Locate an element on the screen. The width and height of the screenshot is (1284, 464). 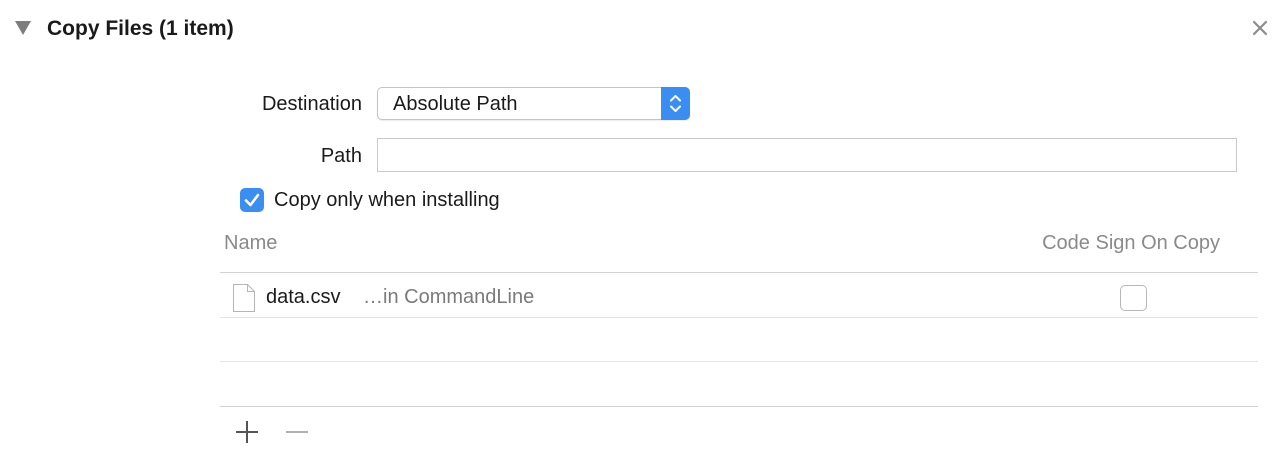
path-input is located at coordinates (807, 155).